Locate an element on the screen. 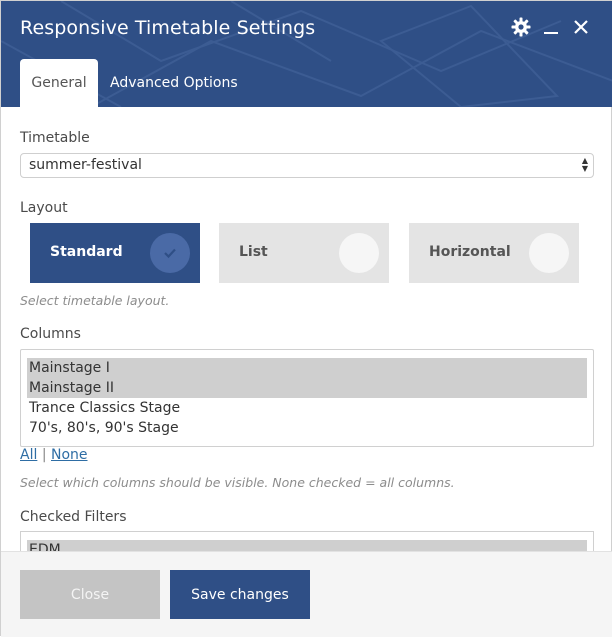 The width and height of the screenshot is (612, 637). tab-general: General is located at coordinates (59, 83).